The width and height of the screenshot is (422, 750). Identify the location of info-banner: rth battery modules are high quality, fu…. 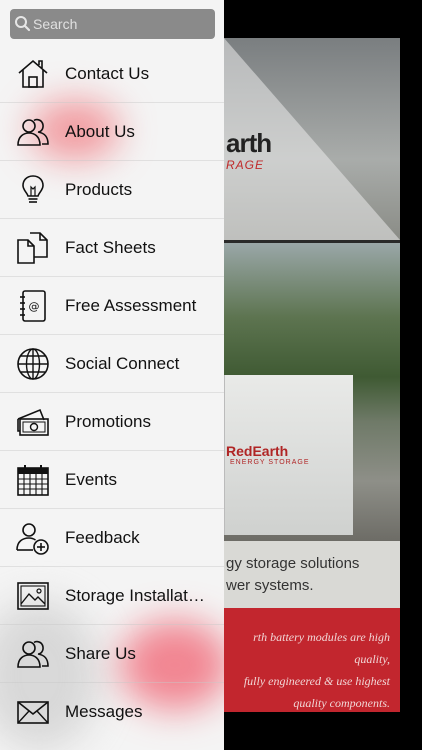
(312, 660).